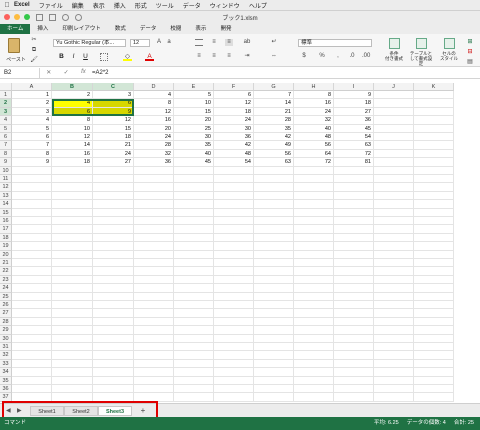 This screenshot has height=430, width=480. Describe the element at coordinates (6, 364) in the screenshot. I see `row-header-33: 33` at that location.